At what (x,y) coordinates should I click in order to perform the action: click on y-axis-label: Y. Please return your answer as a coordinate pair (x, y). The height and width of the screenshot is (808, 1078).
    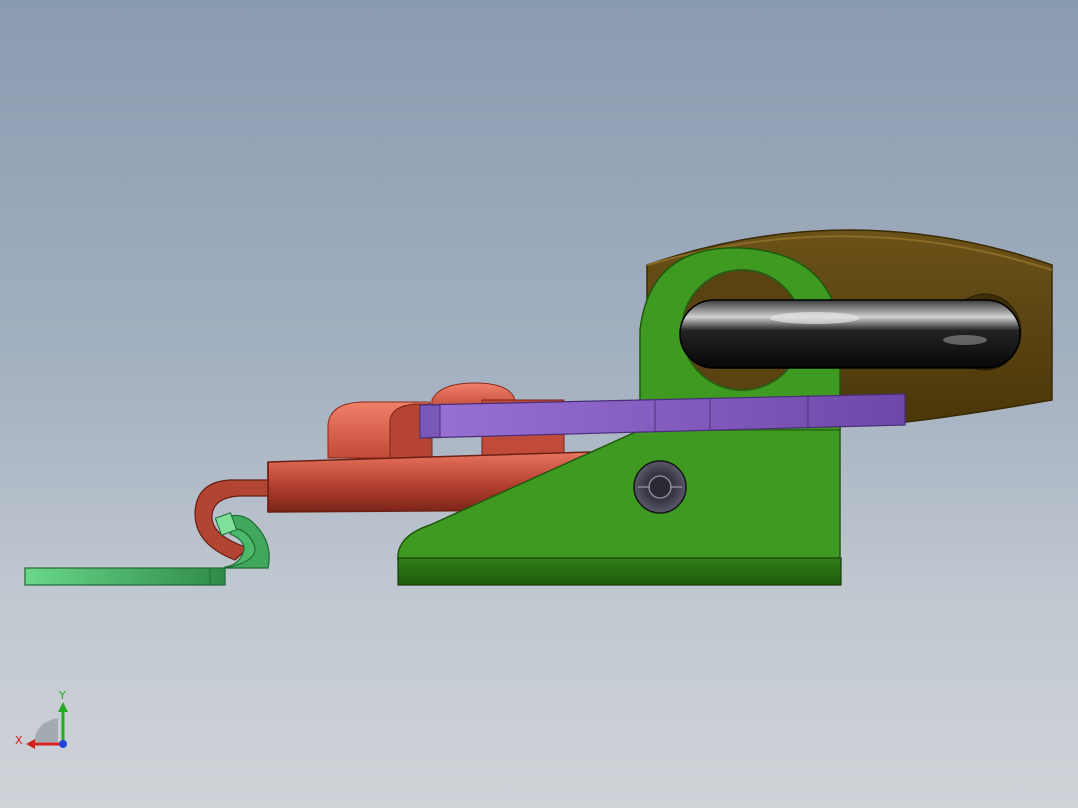
    Looking at the image, I should click on (62, 695).